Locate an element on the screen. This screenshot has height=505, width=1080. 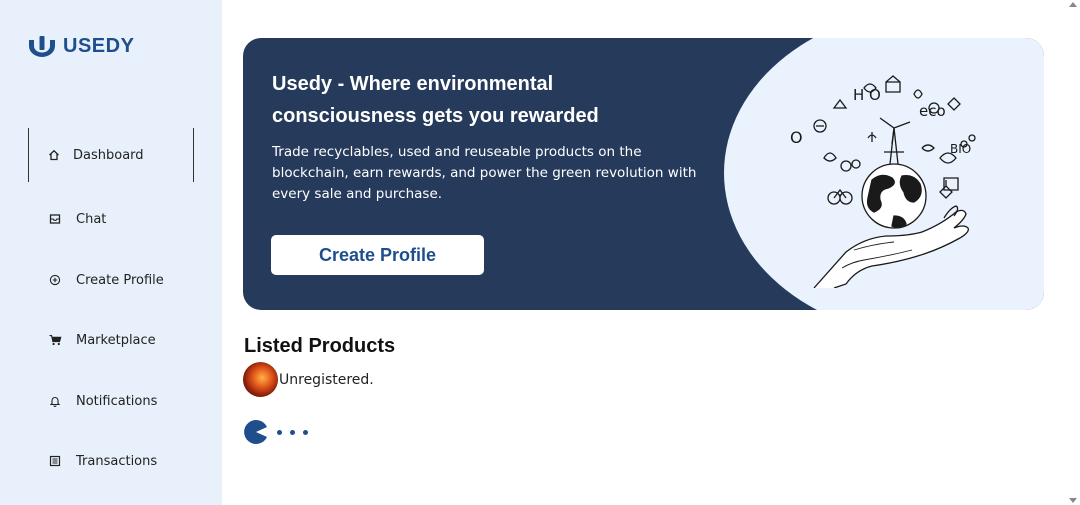
sidebar-item-transactions: Transactions is located at coordinates (111, 461).